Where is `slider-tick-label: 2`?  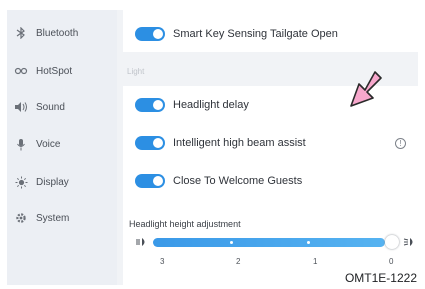
slider-tick-label: 2 is located at coordinates (238, 261).